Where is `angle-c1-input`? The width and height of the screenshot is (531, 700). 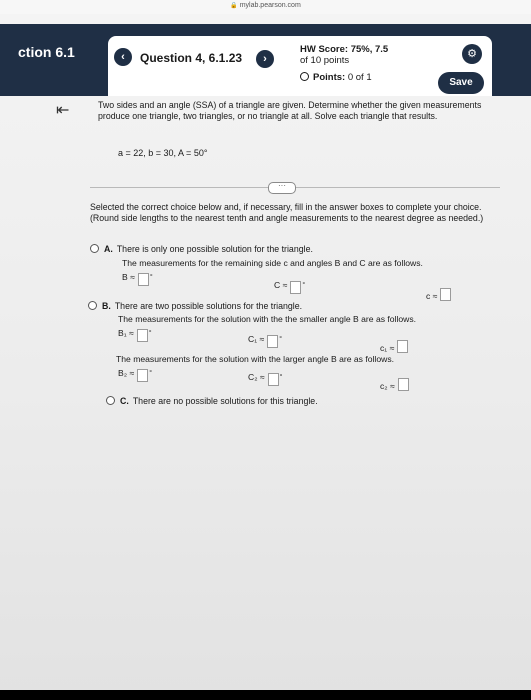
angle-c1-input is located at coordinates (273, 341).